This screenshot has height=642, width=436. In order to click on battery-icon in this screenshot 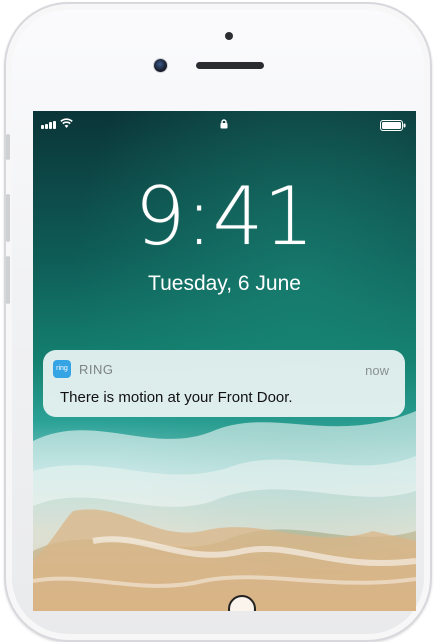, I will do `click(393, 125)`.